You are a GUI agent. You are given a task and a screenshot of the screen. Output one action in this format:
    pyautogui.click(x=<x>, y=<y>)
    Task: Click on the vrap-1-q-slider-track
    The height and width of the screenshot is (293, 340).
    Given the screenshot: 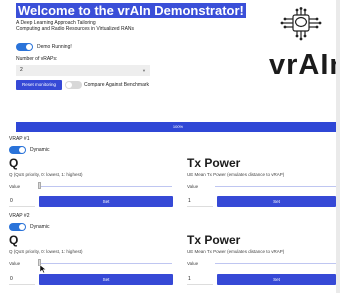 What is the action you would take?
    pyautogui.click(x=105, y=186)
    